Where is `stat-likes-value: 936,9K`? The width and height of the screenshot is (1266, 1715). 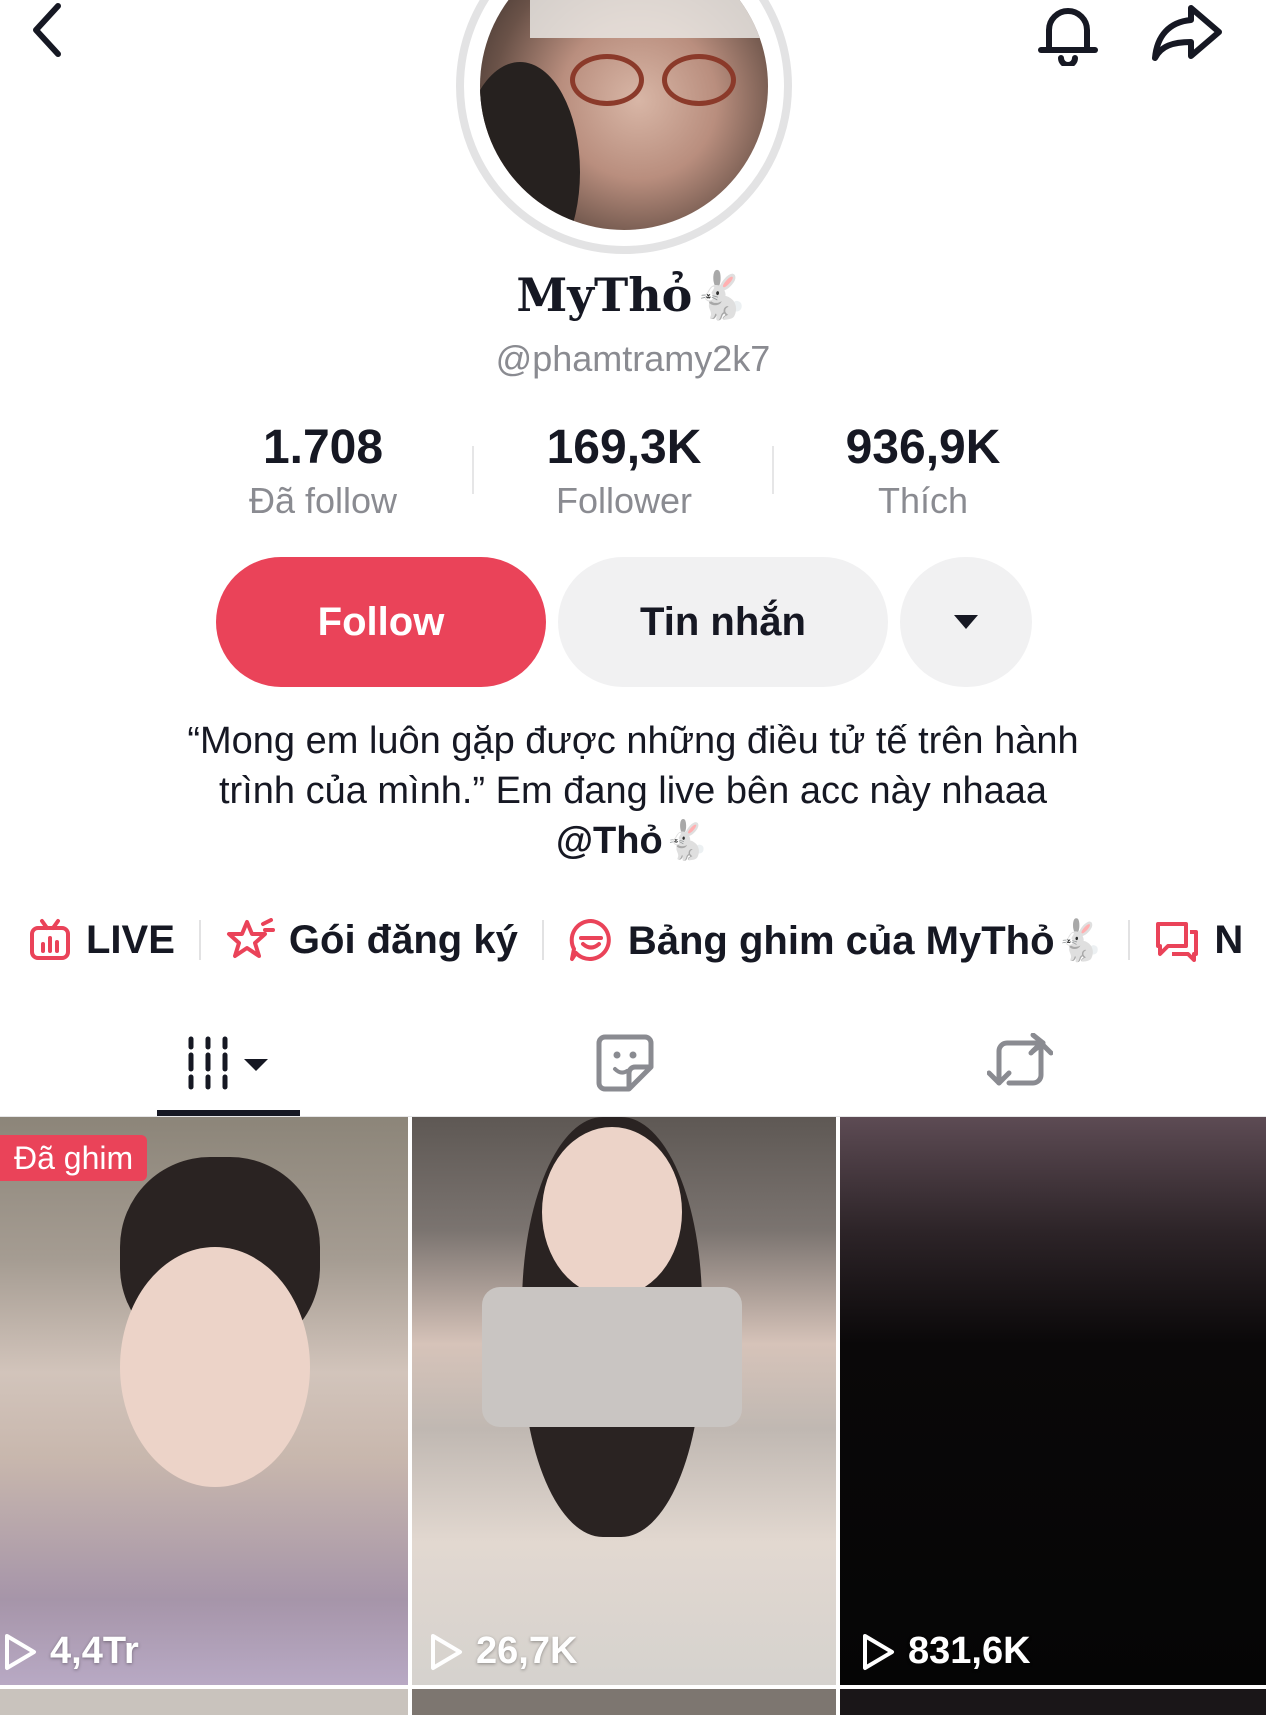
stat-likes-value: 936,9K is located at coordinates (923, 447).